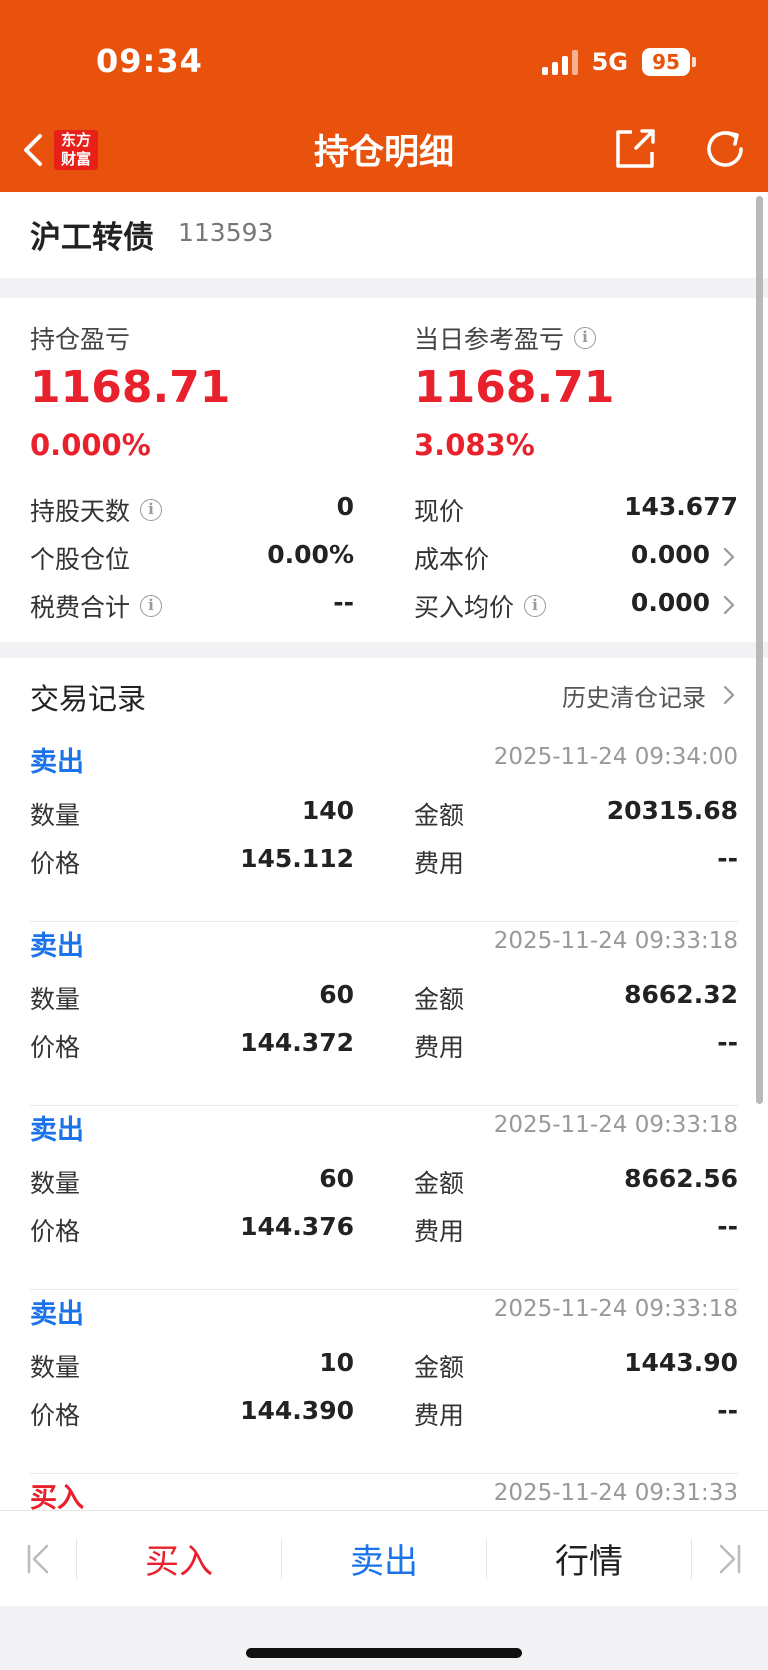  What do you see at coordinates (505, 338) in the screenshot?
I see `daily-pnl-label: 当日参考盈亏 i` at bounding box center [505, 338].